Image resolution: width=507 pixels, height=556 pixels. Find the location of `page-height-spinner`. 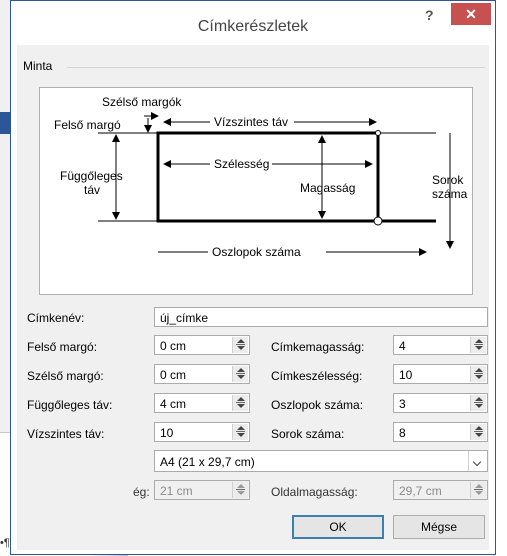

page-height-spinner is located at coordinates (478, 490).